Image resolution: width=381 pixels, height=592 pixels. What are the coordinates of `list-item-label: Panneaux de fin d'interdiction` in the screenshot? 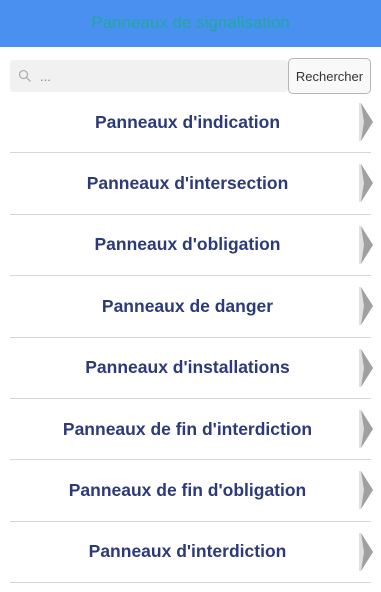 It's located at (187, 428).